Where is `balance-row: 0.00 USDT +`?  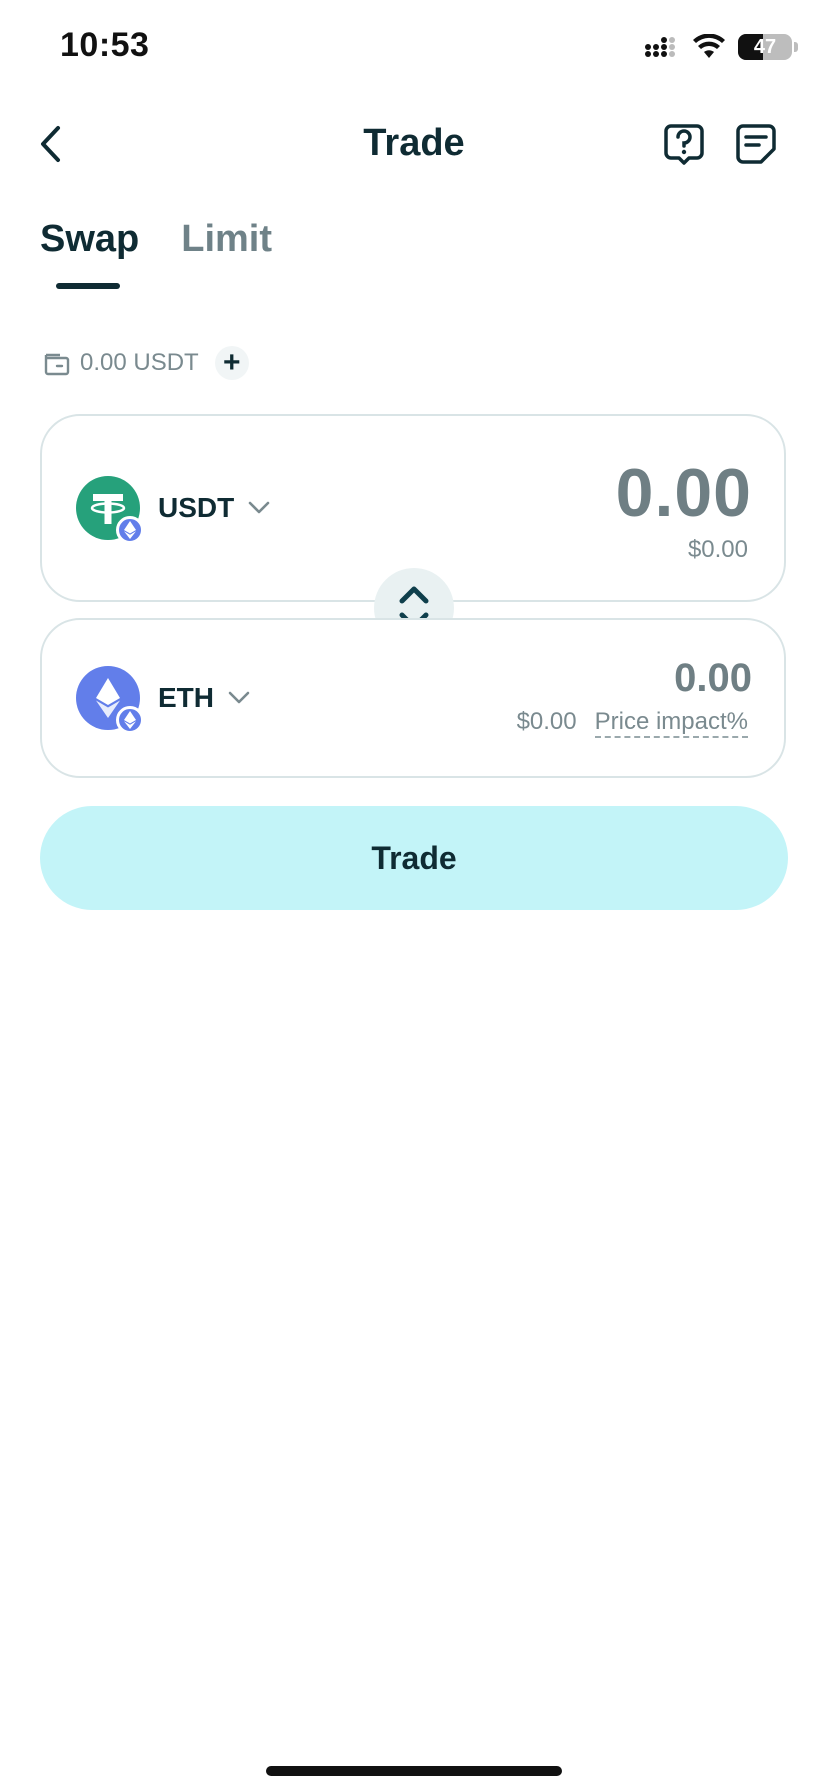 balance-row: 0.00 USDT + is located at coordinates (145, 363).